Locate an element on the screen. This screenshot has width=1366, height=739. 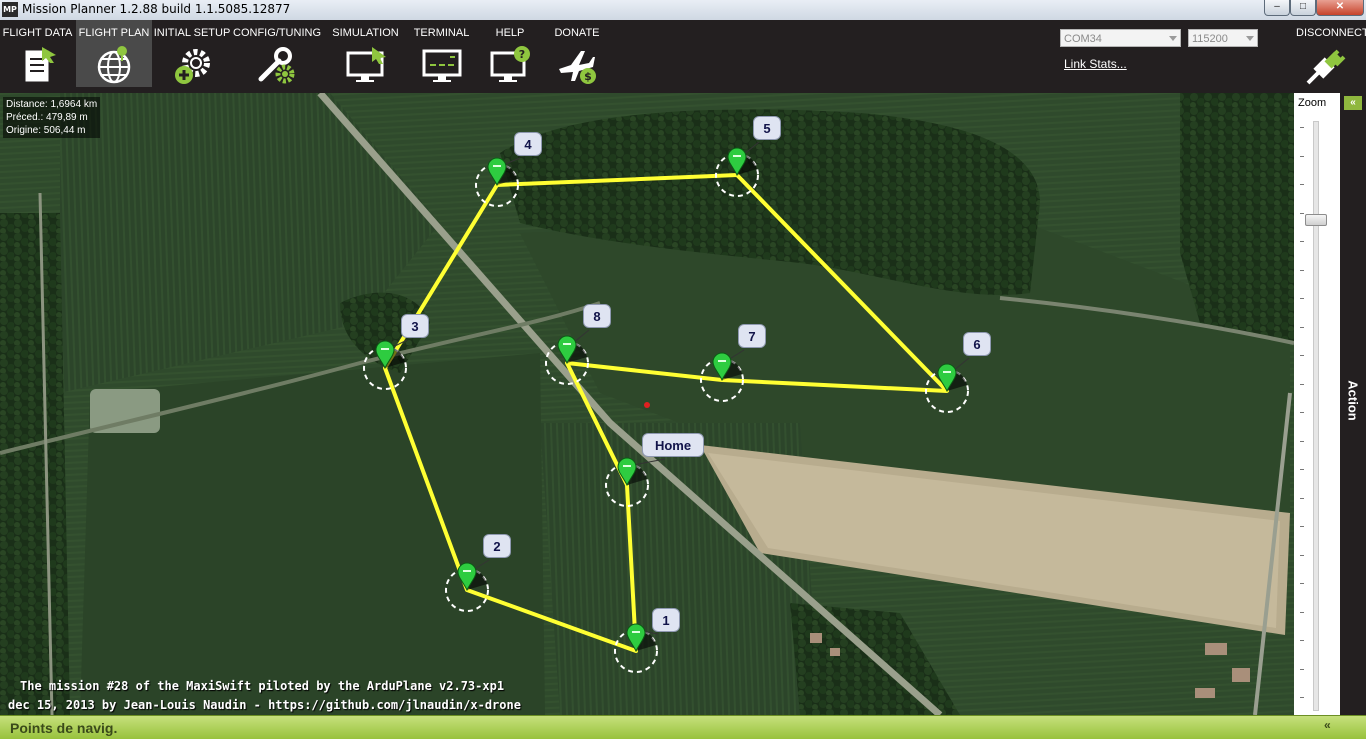
minimize-button: – is located at coordinates (1277, 8).